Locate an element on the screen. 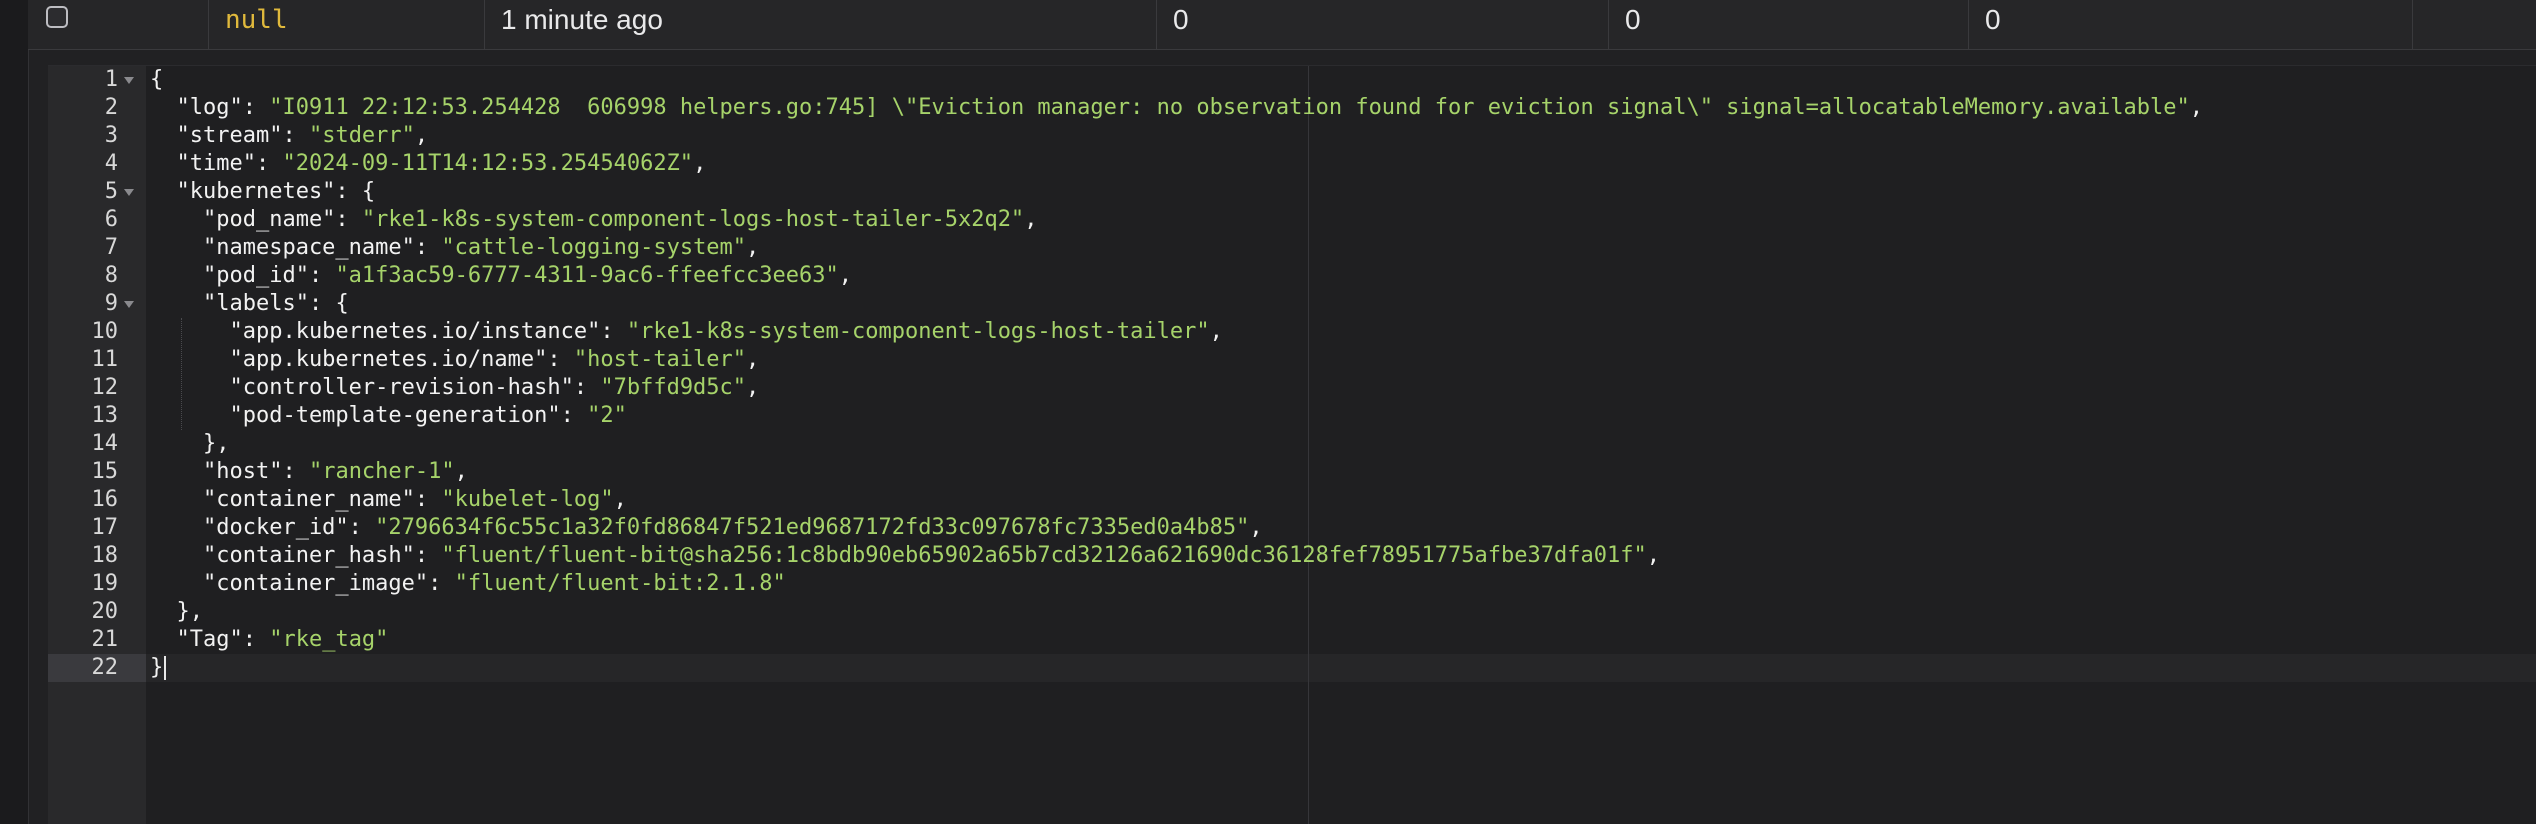 The height and width of the screenshot is (824, 2536). code-line: "host": "rancher-1", is located at coordinates (309, 472).